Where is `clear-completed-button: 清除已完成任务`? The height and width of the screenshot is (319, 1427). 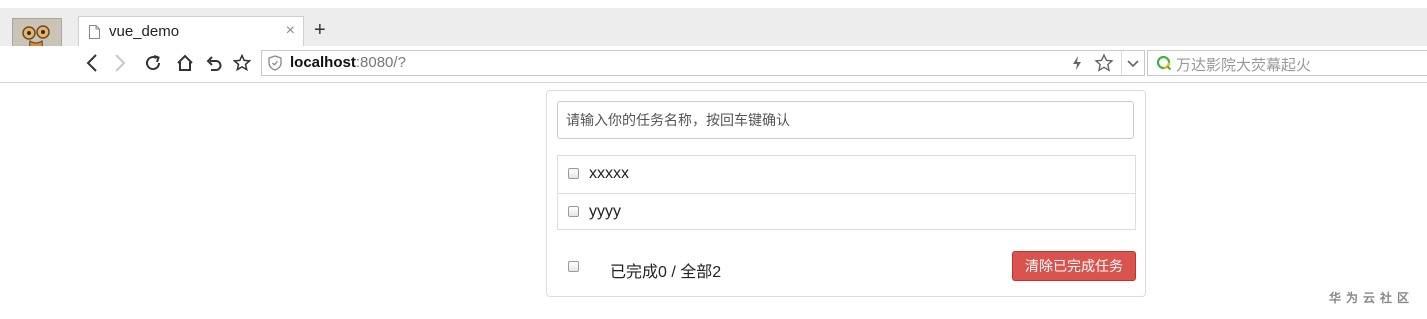
clear-completed-button: 清除已完成任务 is located at coordinates (1074, 266).